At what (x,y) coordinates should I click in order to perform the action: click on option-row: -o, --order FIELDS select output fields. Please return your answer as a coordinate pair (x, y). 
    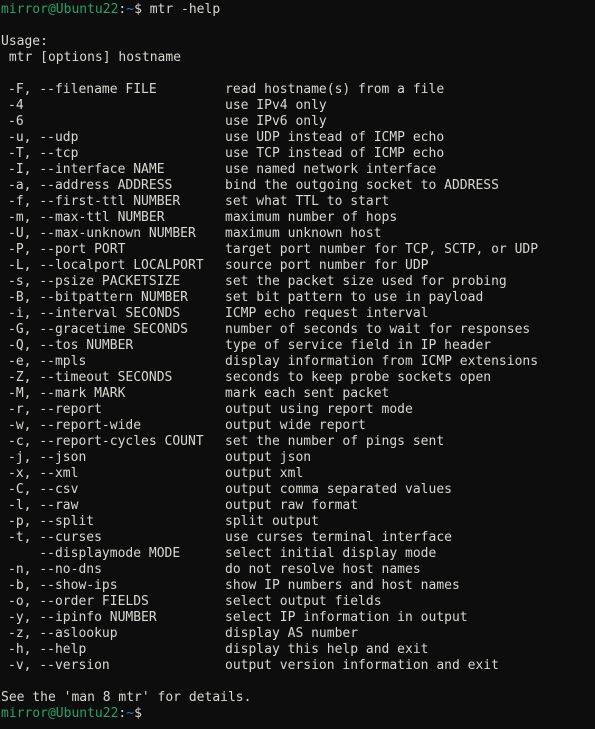
    Looking at the image, I should click on (297, 602).